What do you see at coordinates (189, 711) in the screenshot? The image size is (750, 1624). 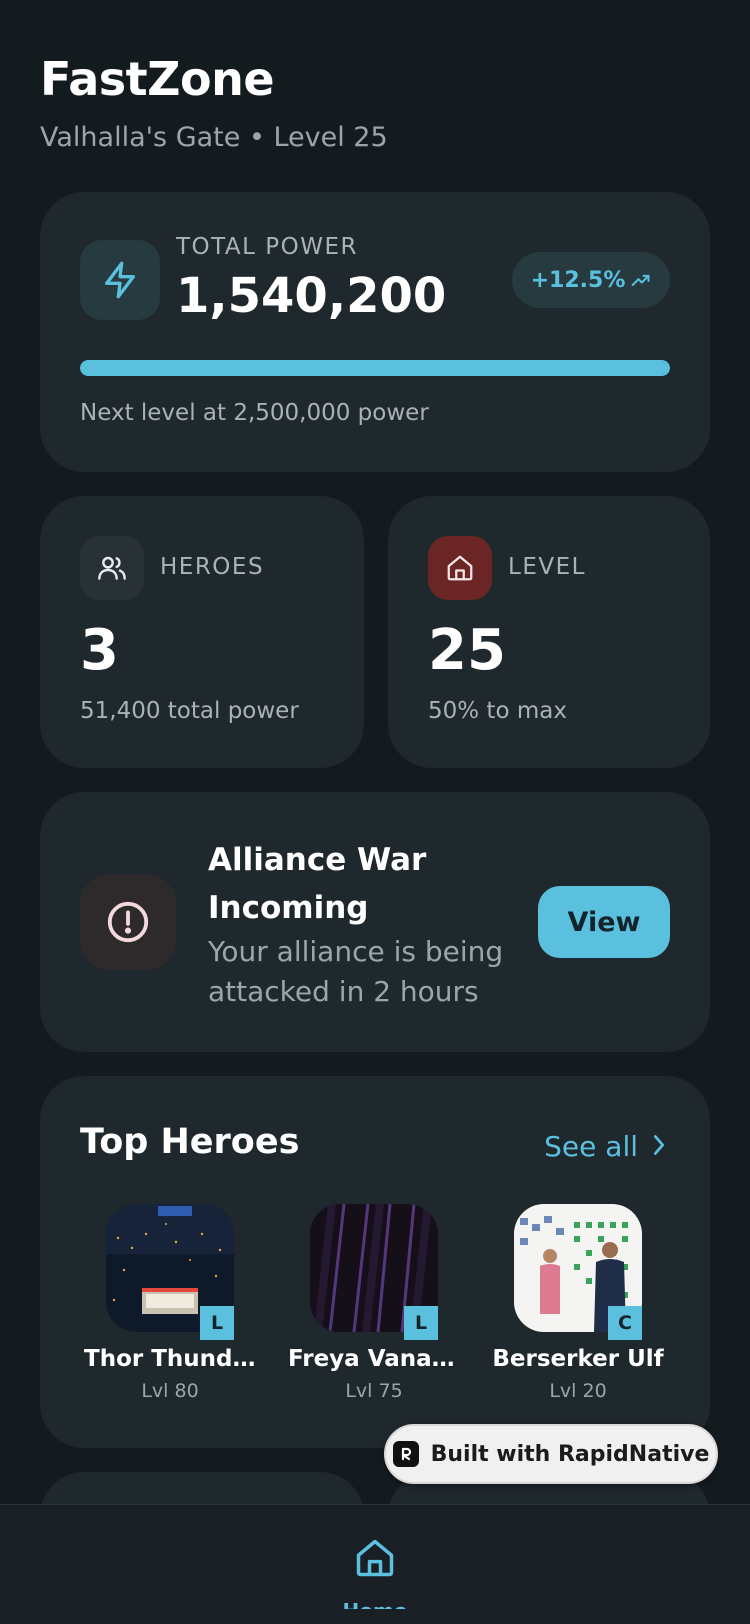 I see `heroes-total-power: 51,400 total power` at bounding box center [189, 711].